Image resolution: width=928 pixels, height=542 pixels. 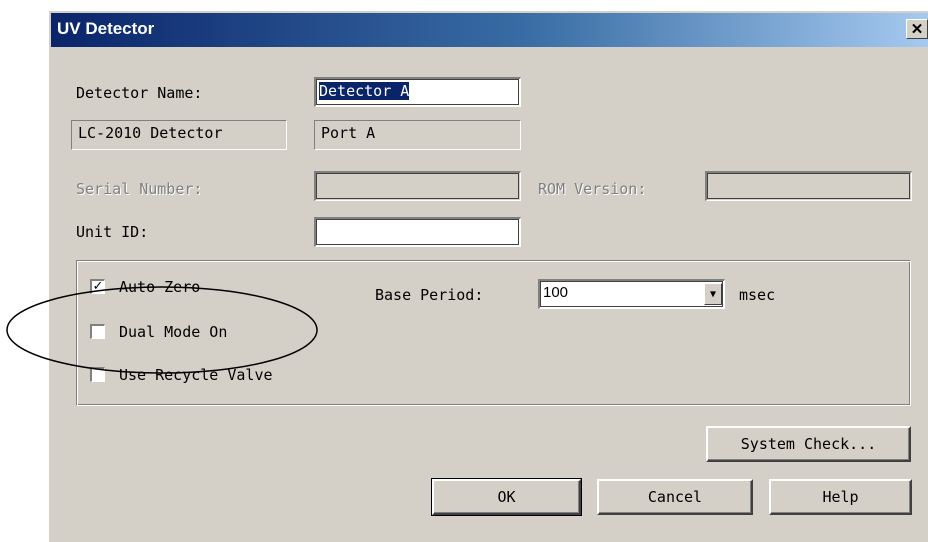 What do you see at coordinates (173, 332) in the screenshot?
I see `dual-mode-label: Dual Mode On` at bounding box center [173, 332].